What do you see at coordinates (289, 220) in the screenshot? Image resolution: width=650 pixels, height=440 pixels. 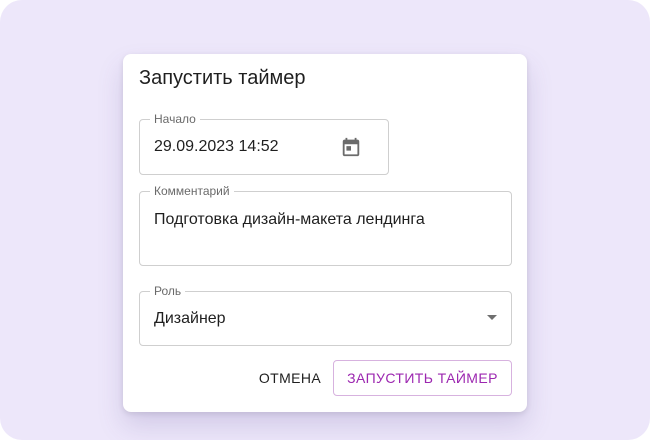 I see `comment-field-value: Подготовка дизайн-макета лендинга` at bounding box center [289, 220].